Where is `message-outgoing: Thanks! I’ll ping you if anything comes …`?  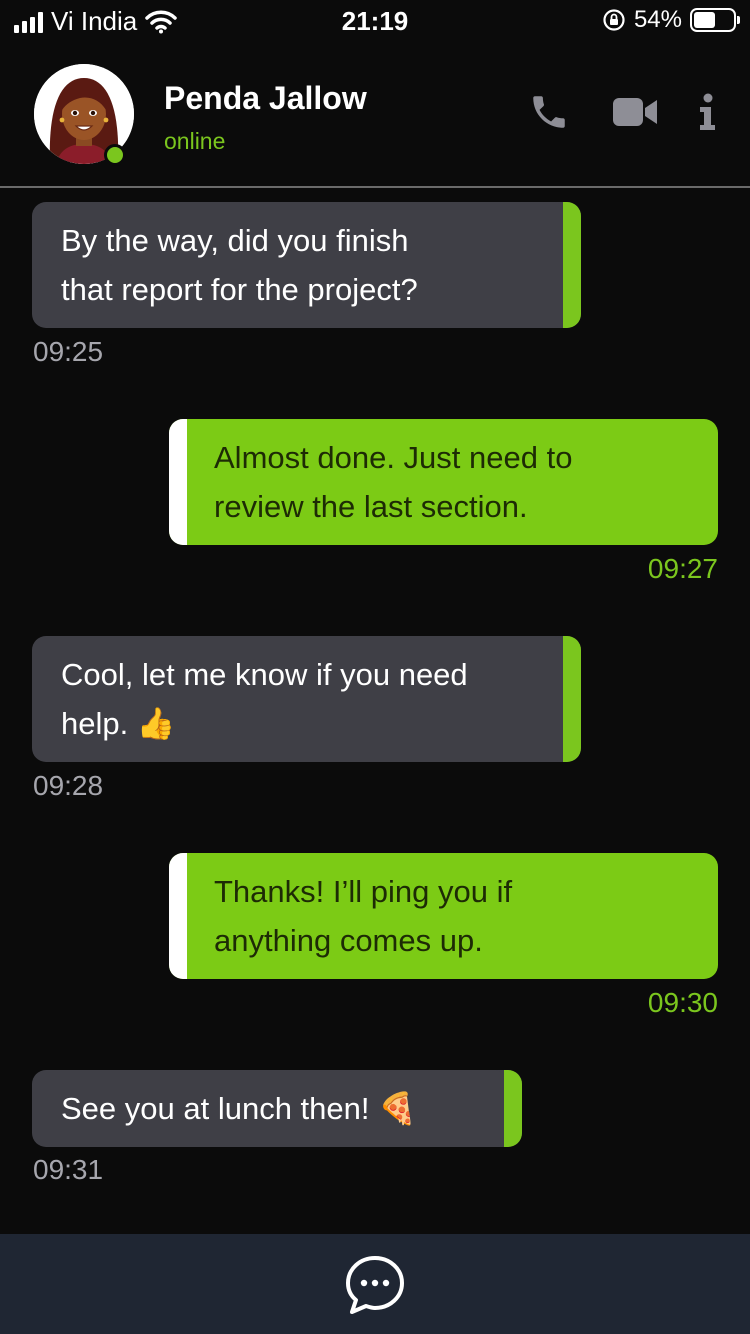 message-outgoing: Thanks! I’ll ping you if anything comes … is located at coordinates (443, 935).